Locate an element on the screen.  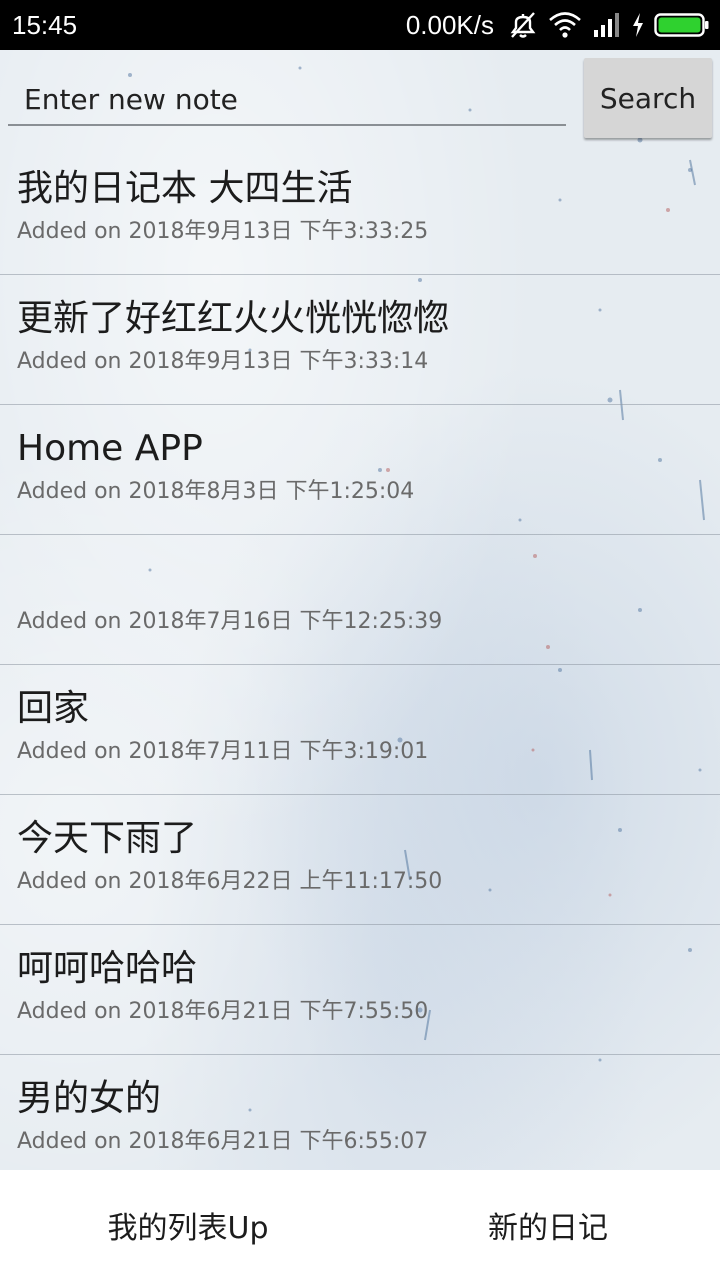
note-date: Added on 2018年6月21日 下午7:55:50 is located at coordinates (223, 1011).